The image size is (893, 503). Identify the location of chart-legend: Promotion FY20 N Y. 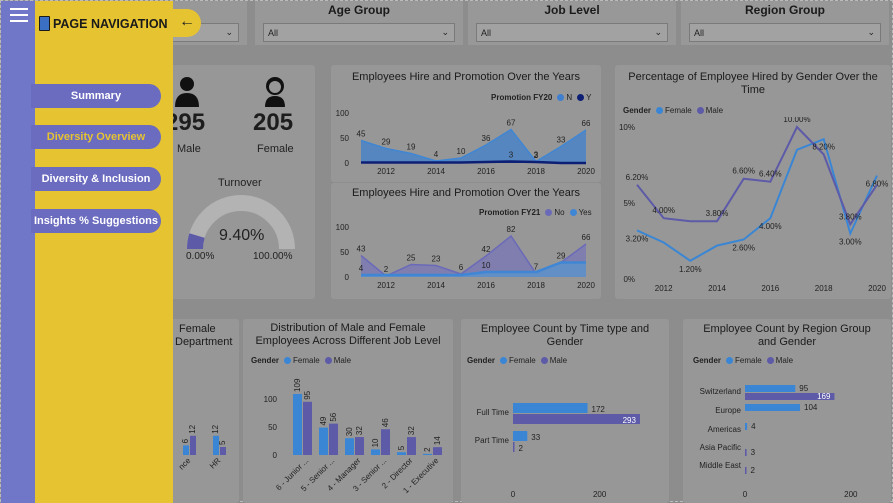
(541, 97).